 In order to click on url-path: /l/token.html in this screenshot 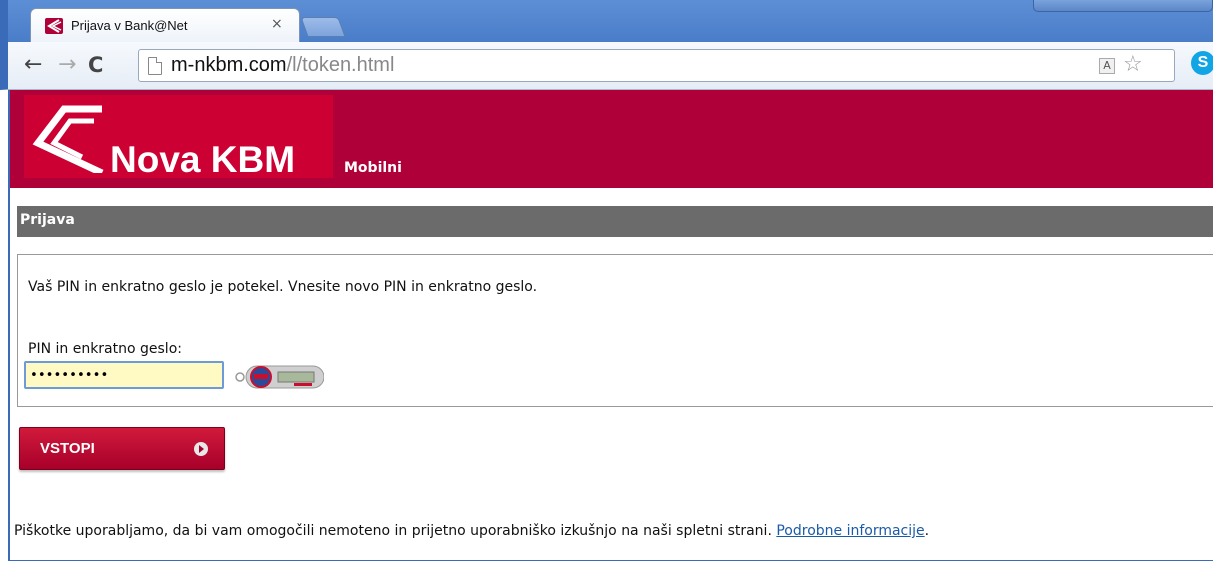, I will do `click(340, 65)`.